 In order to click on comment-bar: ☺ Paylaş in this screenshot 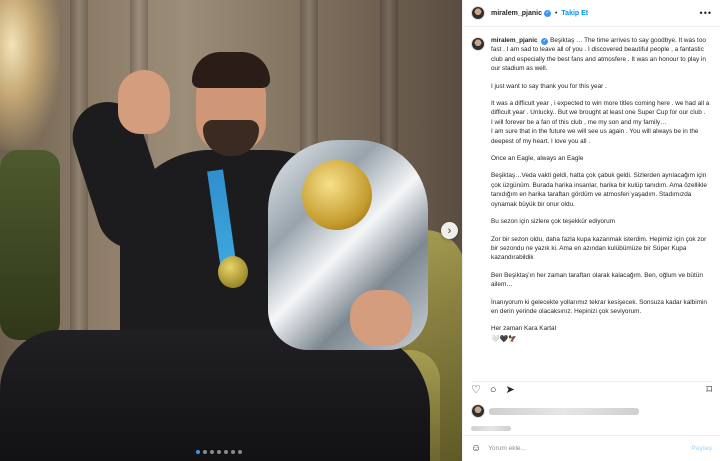, I will do `click(591, 448)`.